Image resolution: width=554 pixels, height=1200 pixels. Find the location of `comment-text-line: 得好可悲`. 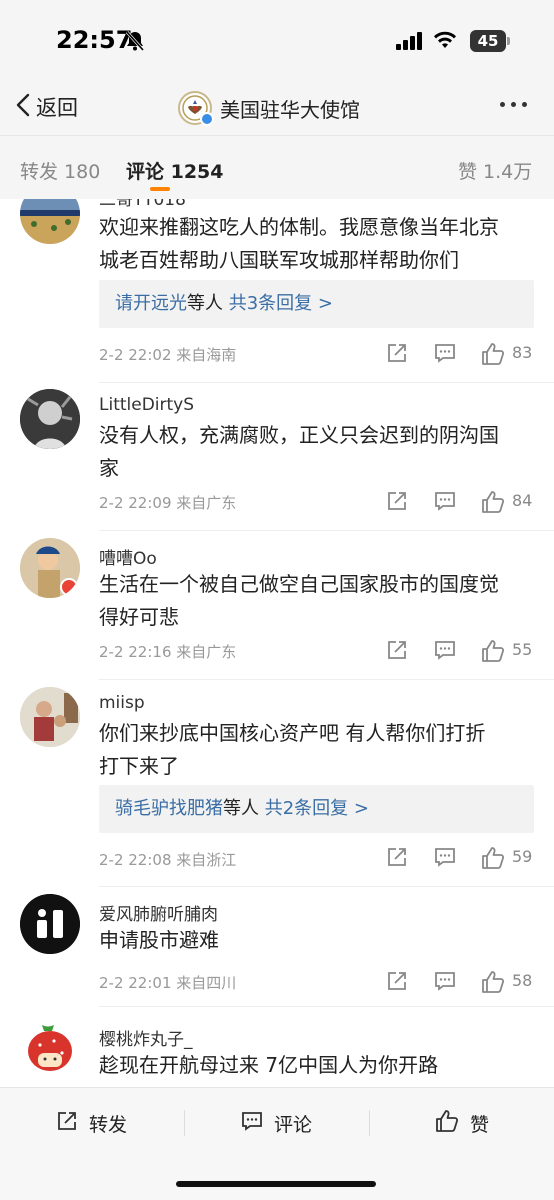

comment-text-line: 得好可悲 is located at coordinates (139, 617).